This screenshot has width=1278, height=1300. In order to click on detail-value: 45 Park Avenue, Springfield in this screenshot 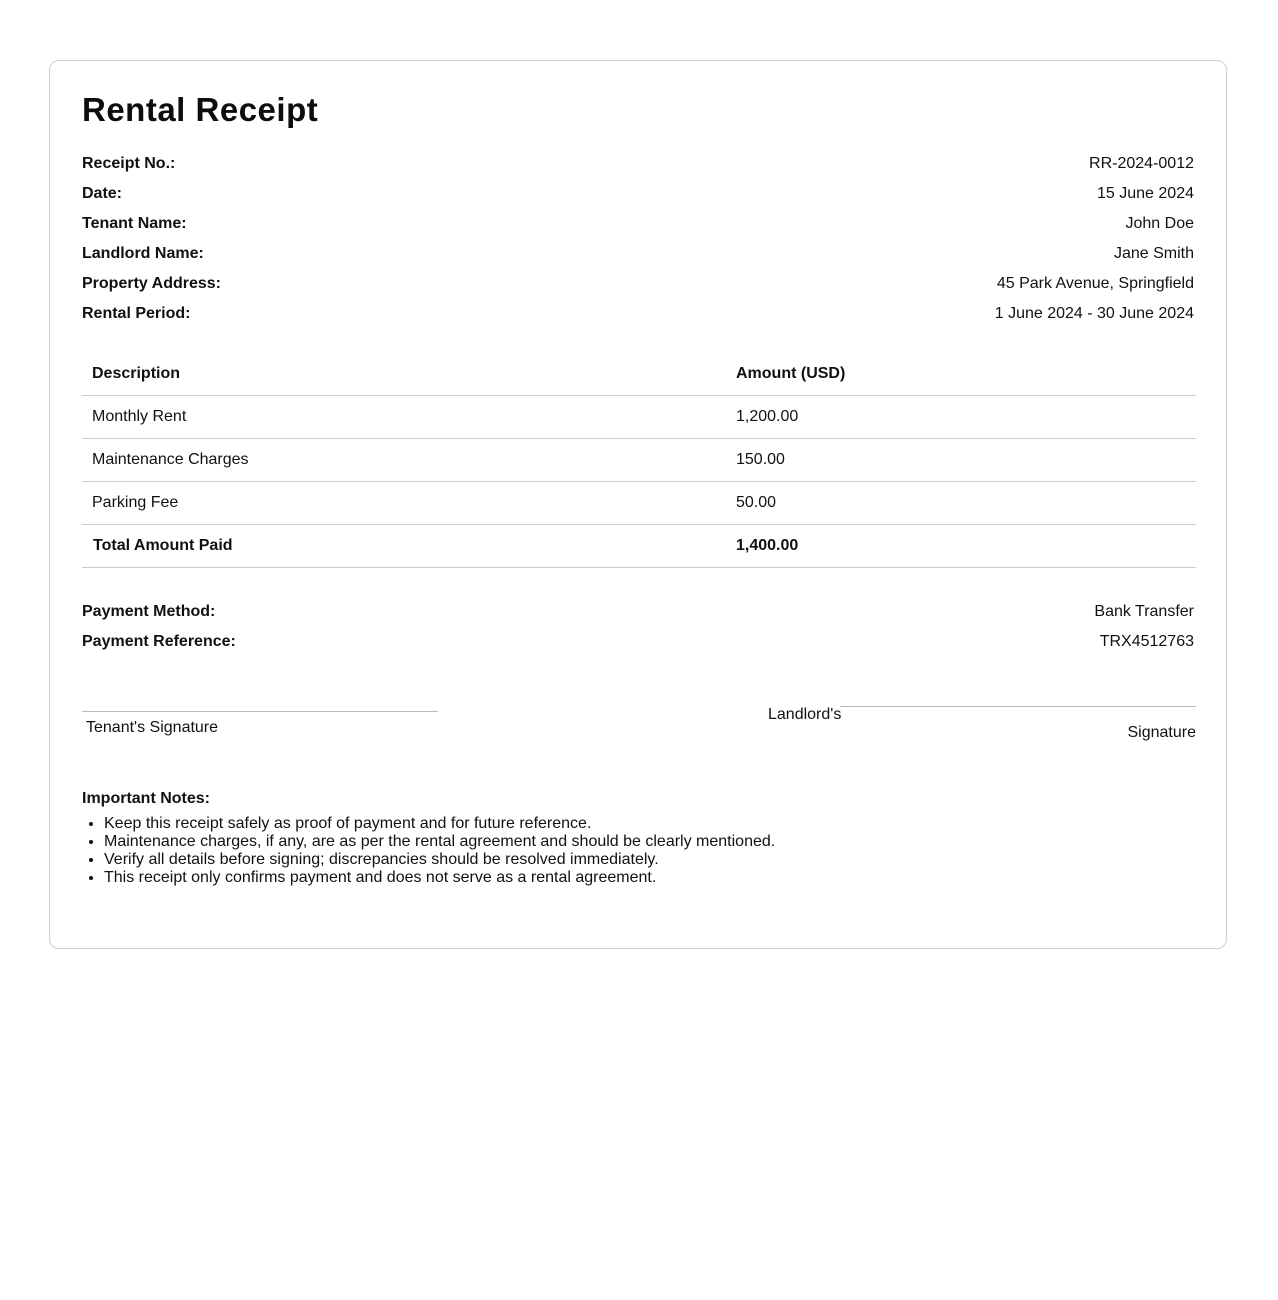, I will do `click(1095, 283)`.